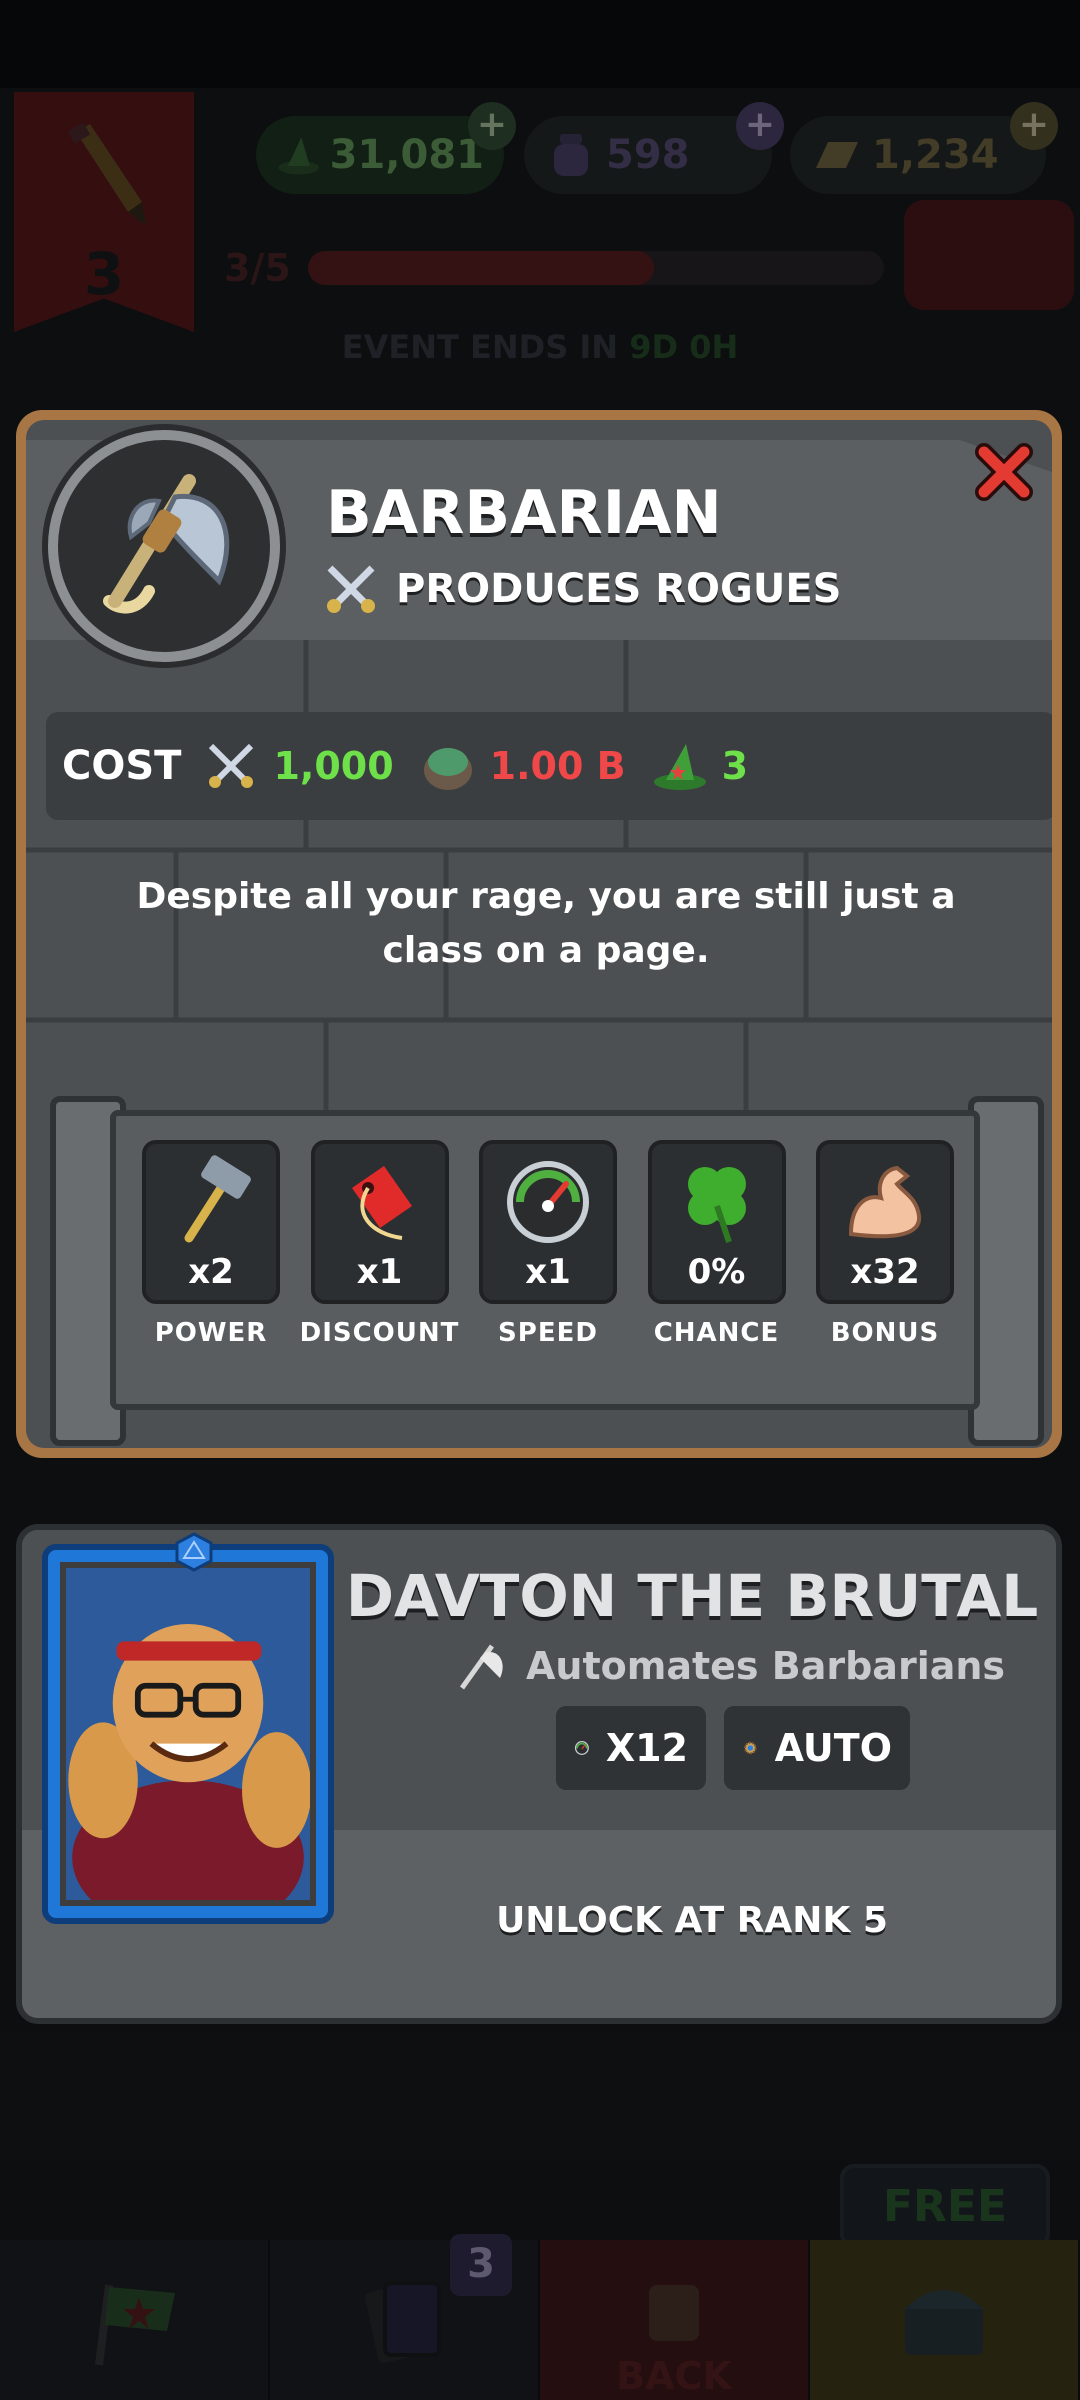  I want to click on stat-value: x32, so click(885, 1272).